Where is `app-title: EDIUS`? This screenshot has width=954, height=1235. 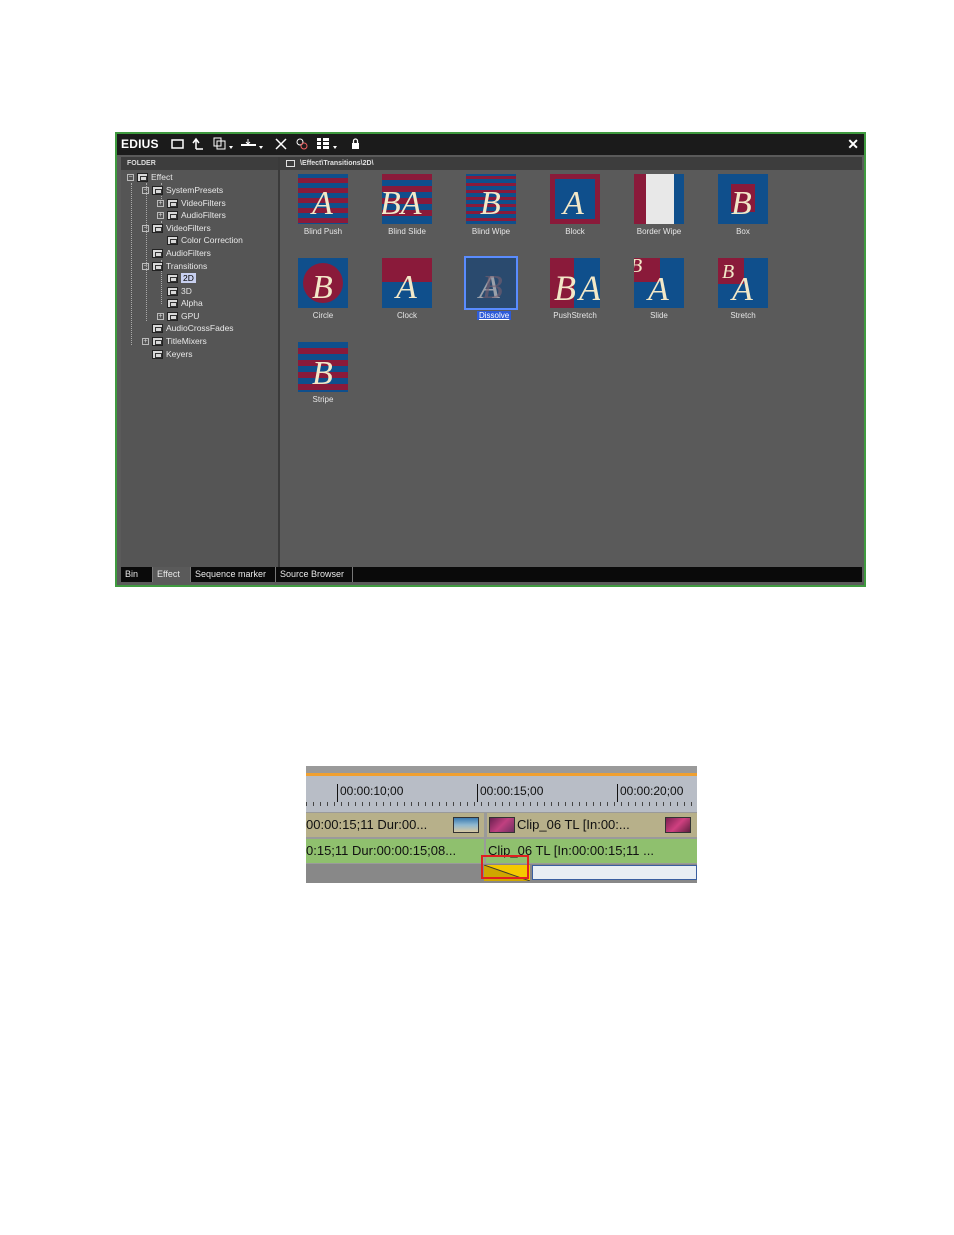 app-title: EDIUS is located at coordinates (140, 144).